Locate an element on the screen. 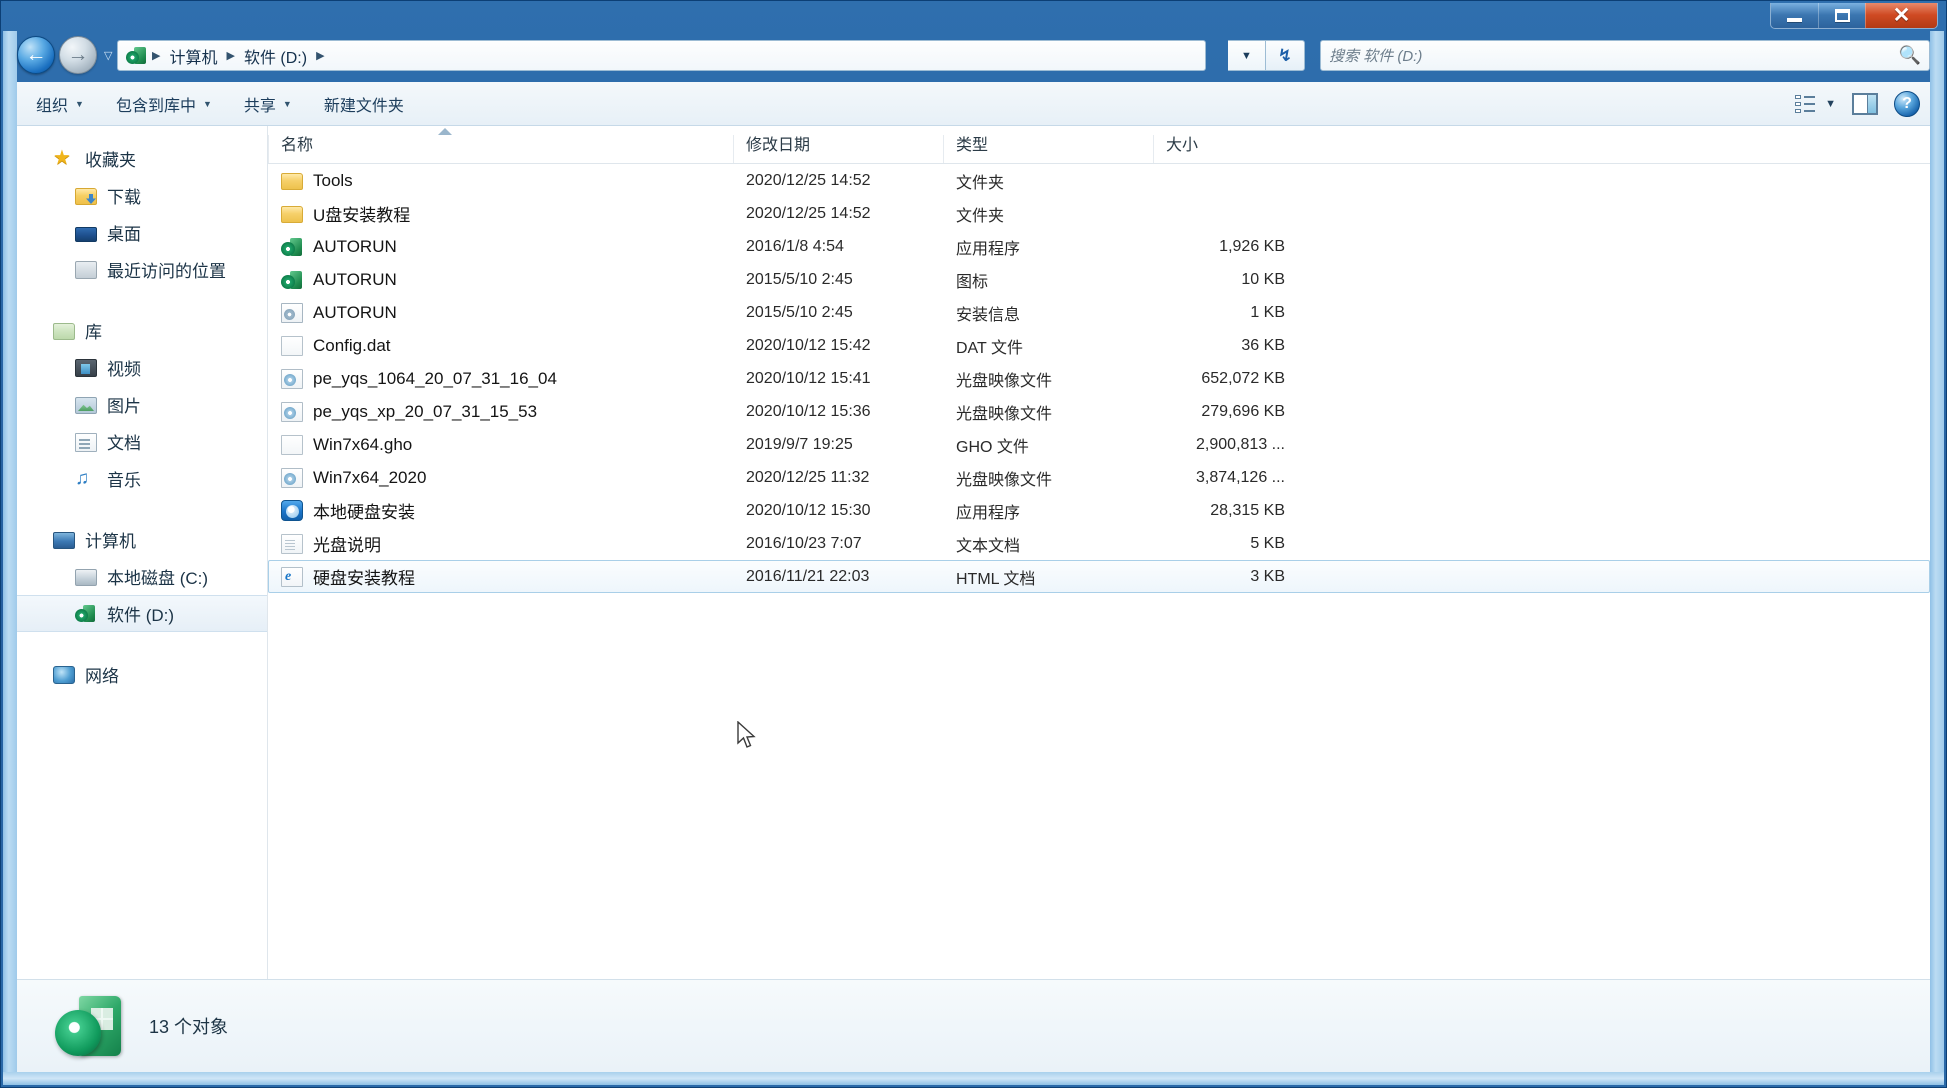 The image size is (1947, 1088). column-header-type: 类型 is located at coordinates (1048, 149).